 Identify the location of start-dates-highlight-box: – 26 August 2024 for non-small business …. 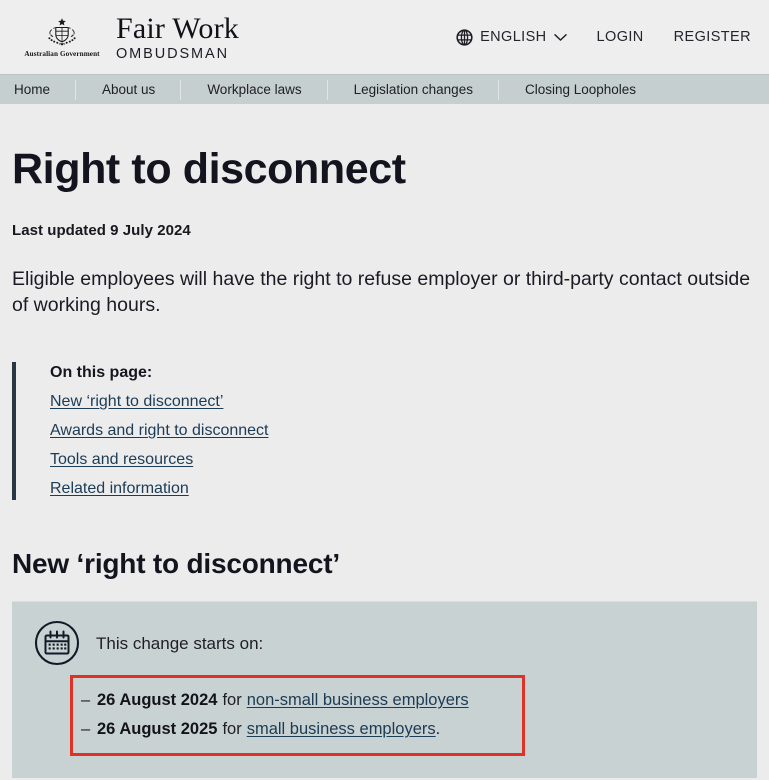
(297, 715).